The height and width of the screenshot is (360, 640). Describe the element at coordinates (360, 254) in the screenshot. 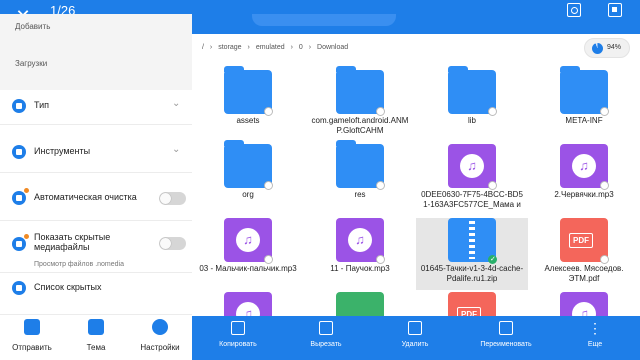

I see `file-item: 11 - Паучок.mp3` at that location.